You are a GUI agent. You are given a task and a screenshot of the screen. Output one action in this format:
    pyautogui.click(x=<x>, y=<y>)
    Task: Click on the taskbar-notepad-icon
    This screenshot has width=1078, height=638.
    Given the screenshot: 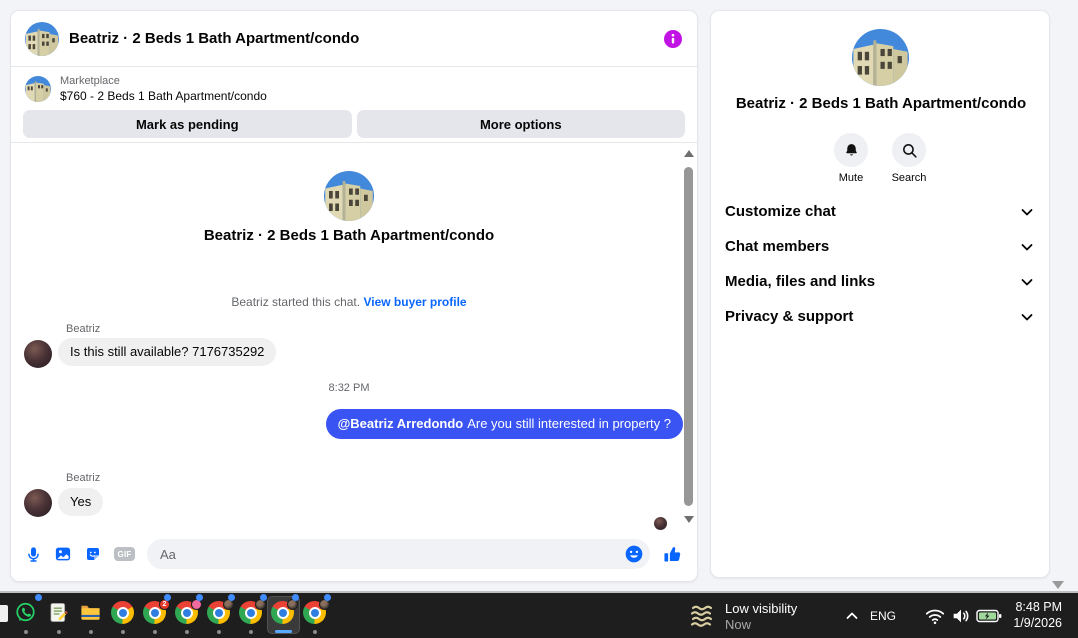 What is the action you would take?
    pyautogui.click(x=59, y=613)
    